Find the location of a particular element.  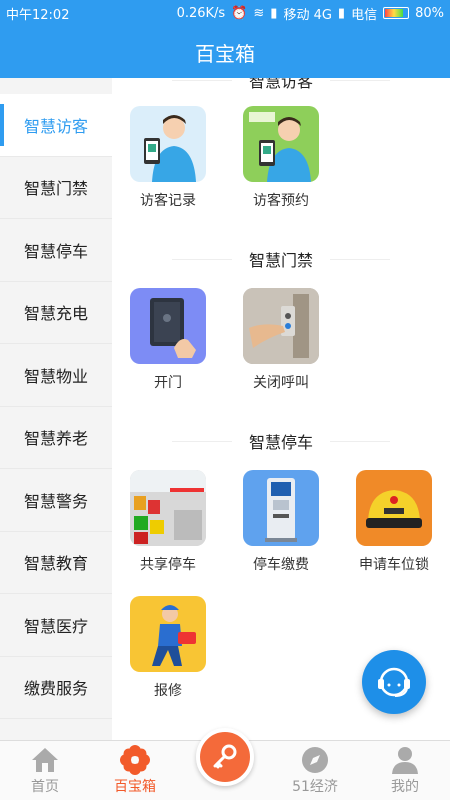

tile-label: 停车缴费 is located at coordinates (281, 565).